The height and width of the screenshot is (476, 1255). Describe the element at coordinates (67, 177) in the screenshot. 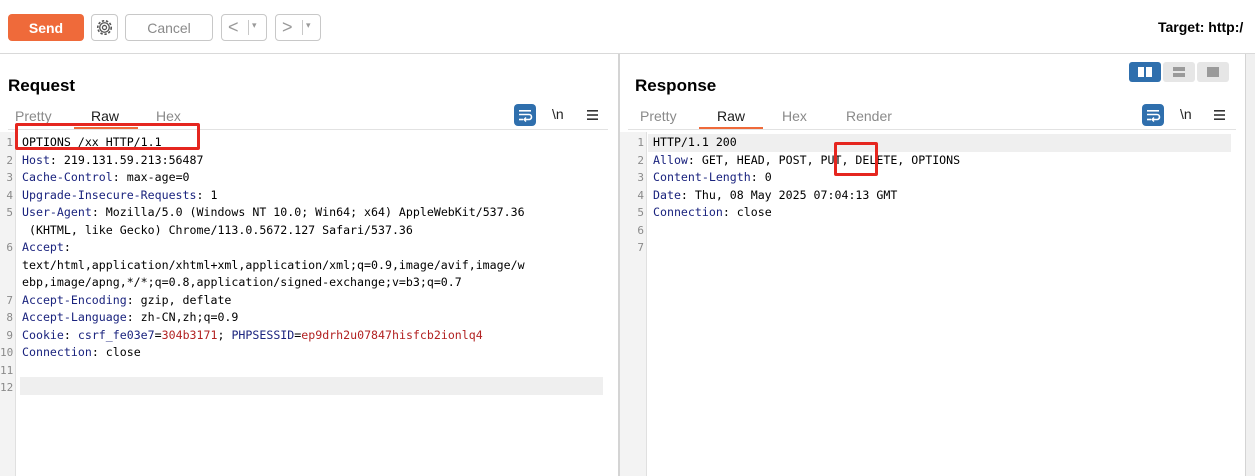

I see `header-name: Cache-Control` at that location.